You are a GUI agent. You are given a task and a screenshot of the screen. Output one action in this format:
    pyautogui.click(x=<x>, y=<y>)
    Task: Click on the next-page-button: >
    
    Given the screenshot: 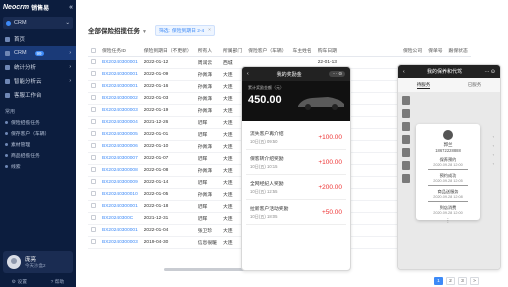 What is the action you would take?
    pyautogui.click(x=474, y=281)
    